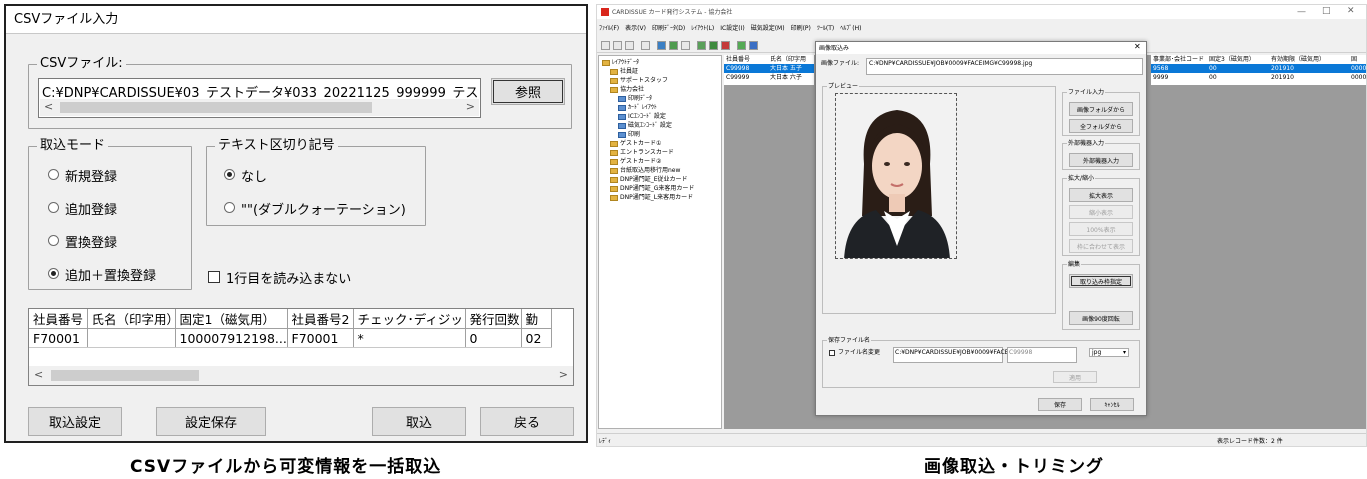  Describe the element at coordinates (289, 279) in the screenshot. I see `skip-first-row-label: 1行目を読み込まない` at that location.